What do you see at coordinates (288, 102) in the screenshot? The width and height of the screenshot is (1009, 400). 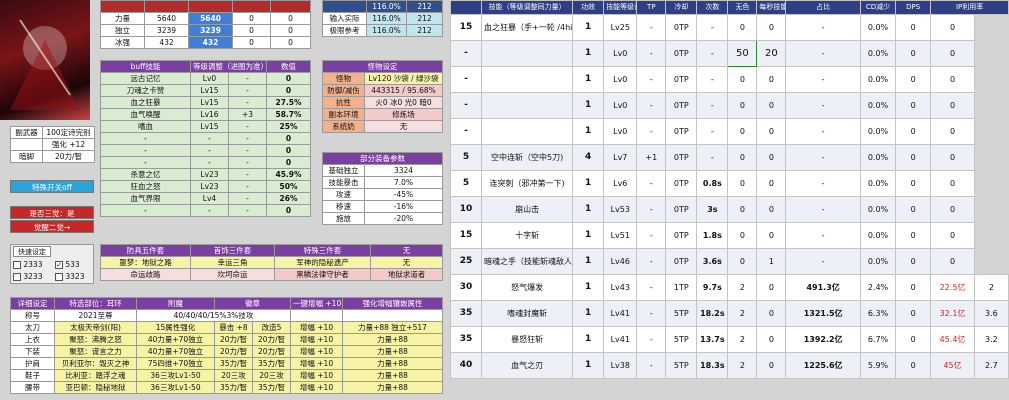 I see `buff-value: 27.5%` at bounding box center [288, 102].